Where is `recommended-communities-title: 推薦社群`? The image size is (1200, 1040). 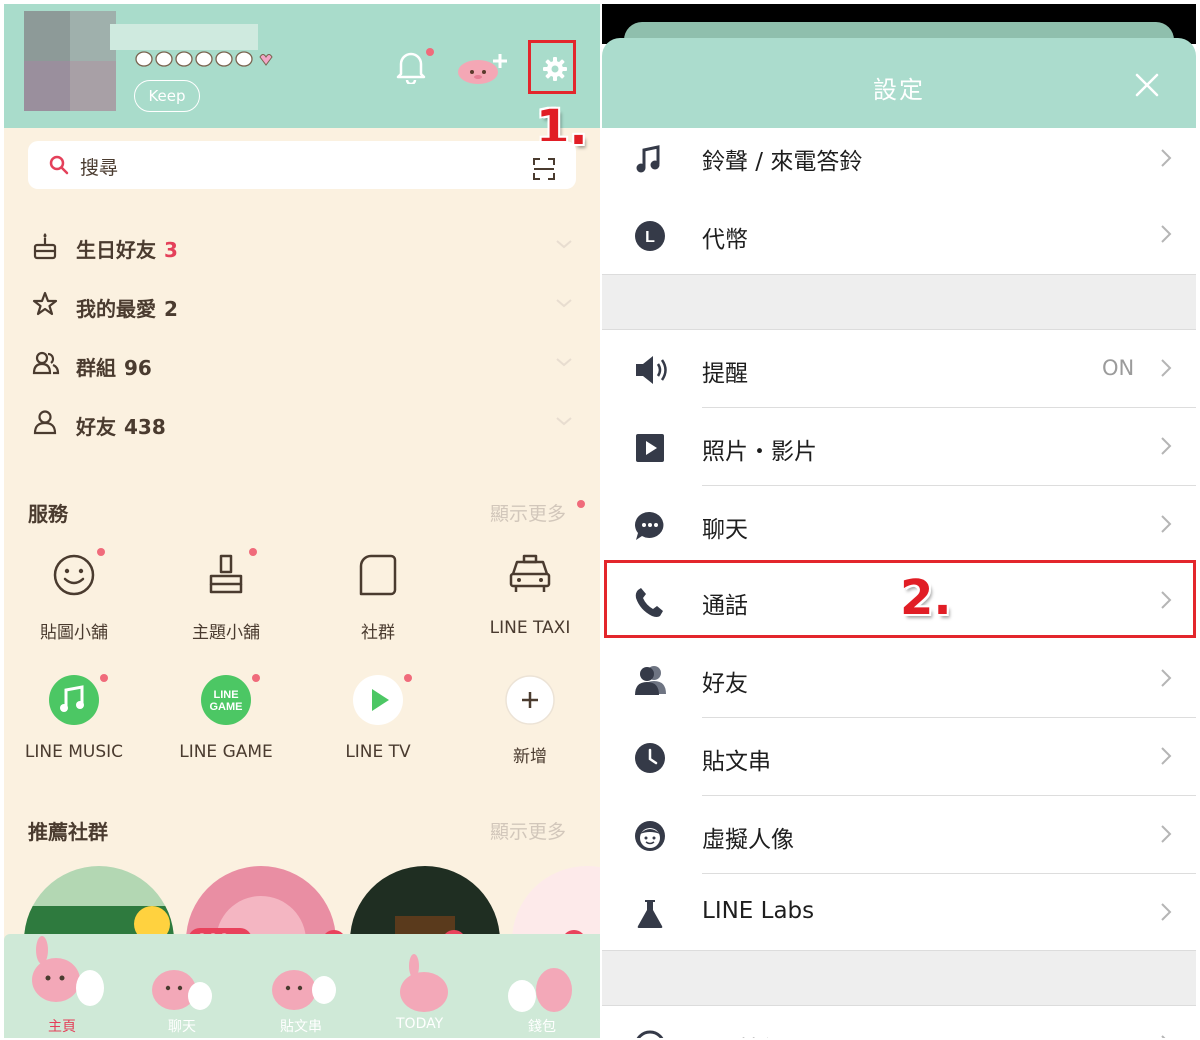 recommended-communities-title: 推薦社群 is located at coordinates (68, 832).